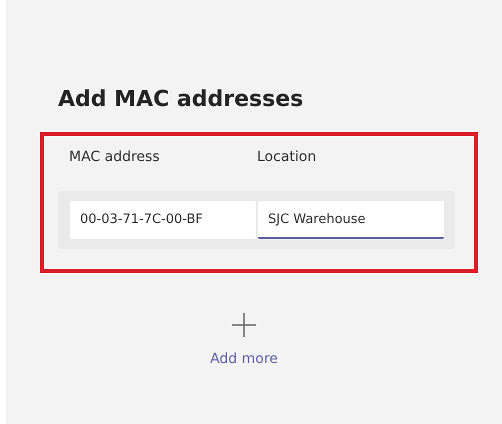 This screenshot has height=424, width=502. What do you see at coordinates (351, 220) in the screenshot?
I see `input-field: SJC Warehouse` at bounding box center [351, 220].